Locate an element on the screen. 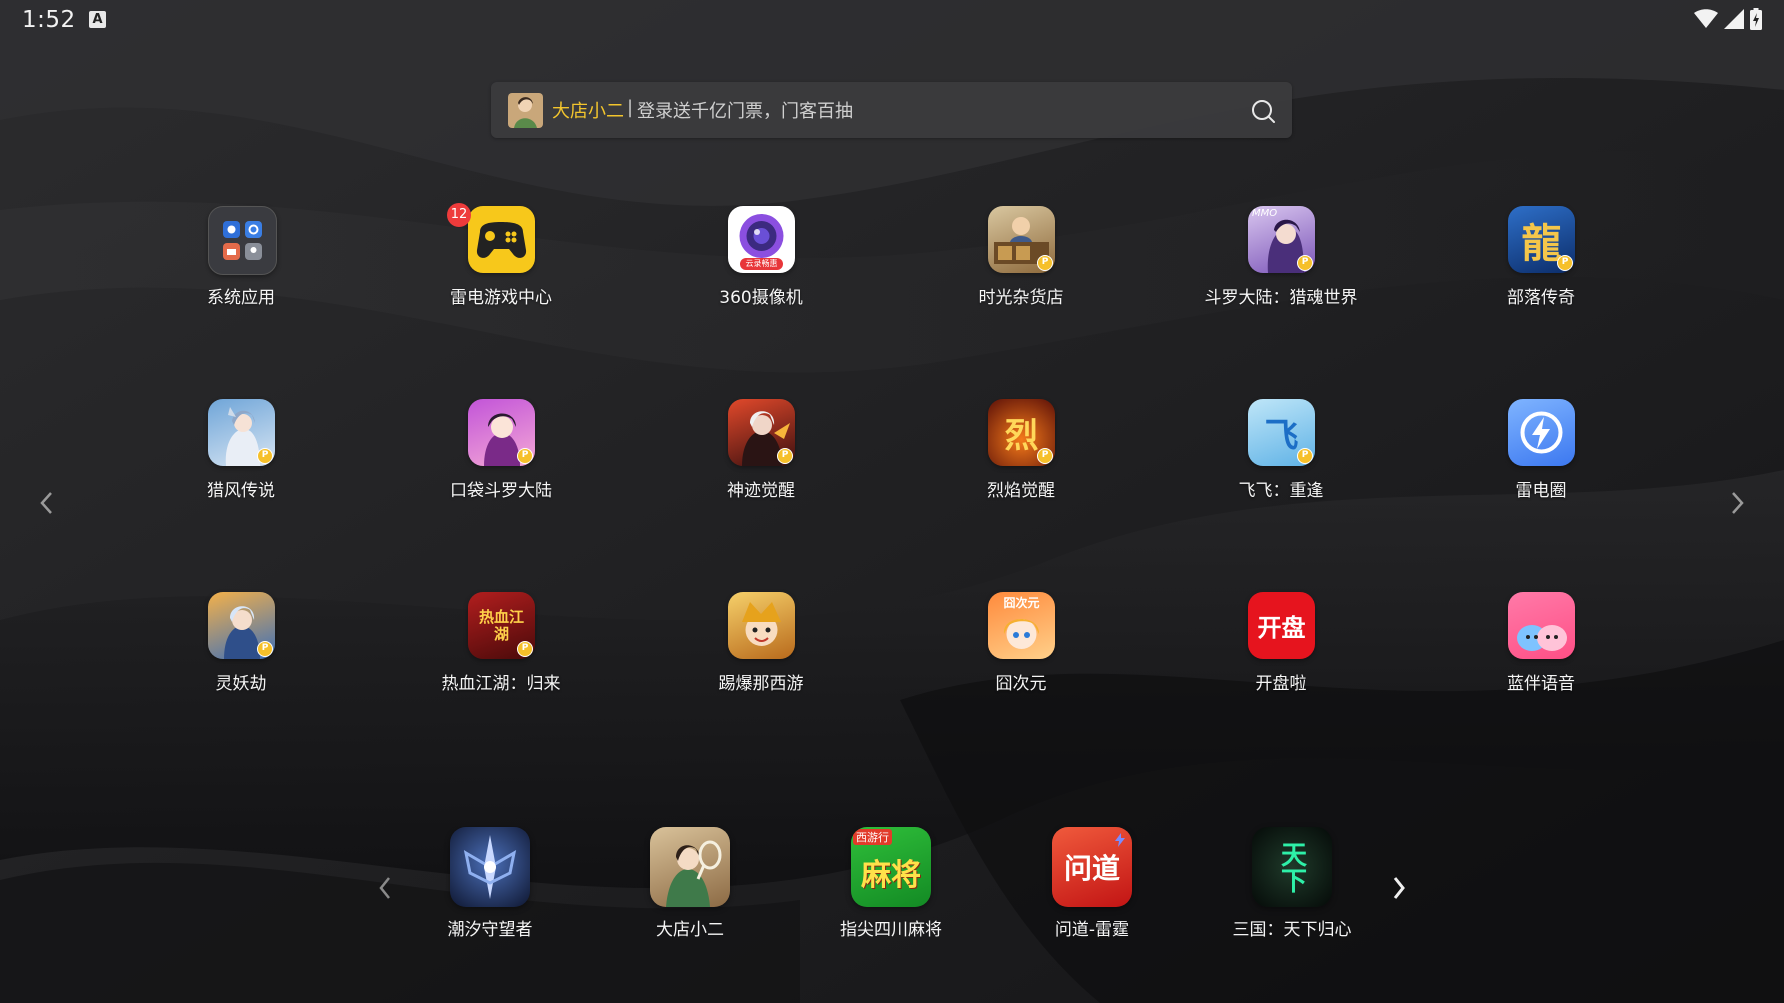  dock-left-arrow is located at coordinates (385, 888).